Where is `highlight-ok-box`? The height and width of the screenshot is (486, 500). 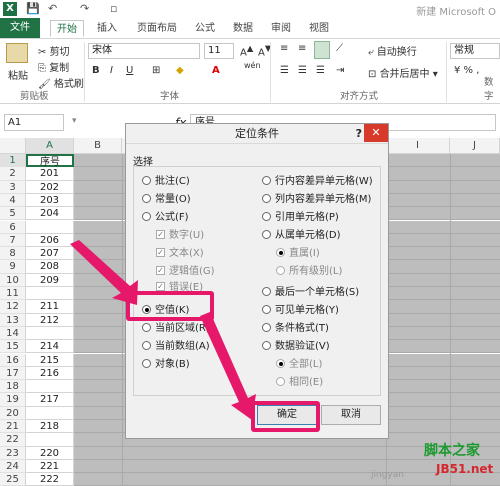 highlight-ok-box is located at coordinates (285, 416).